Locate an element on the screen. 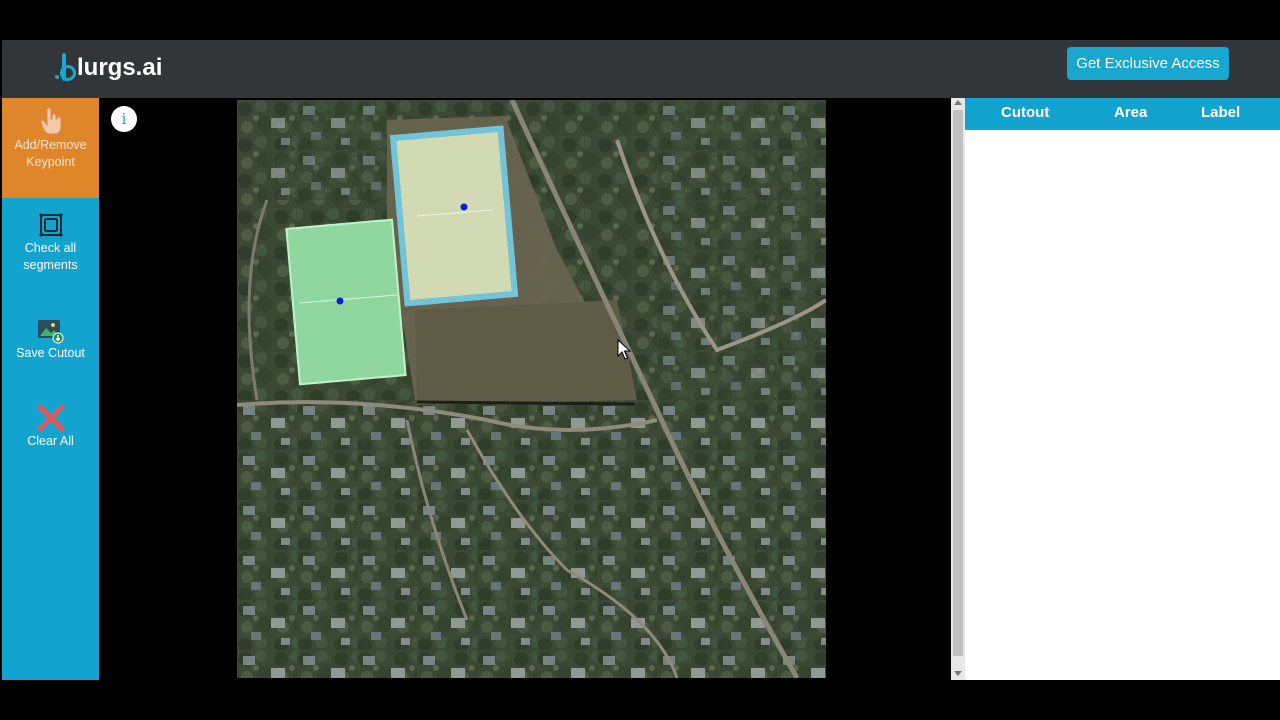 This screenshot has width=1280, height=720. tool-label: Save Cutout is located at coordinates (50, 353).